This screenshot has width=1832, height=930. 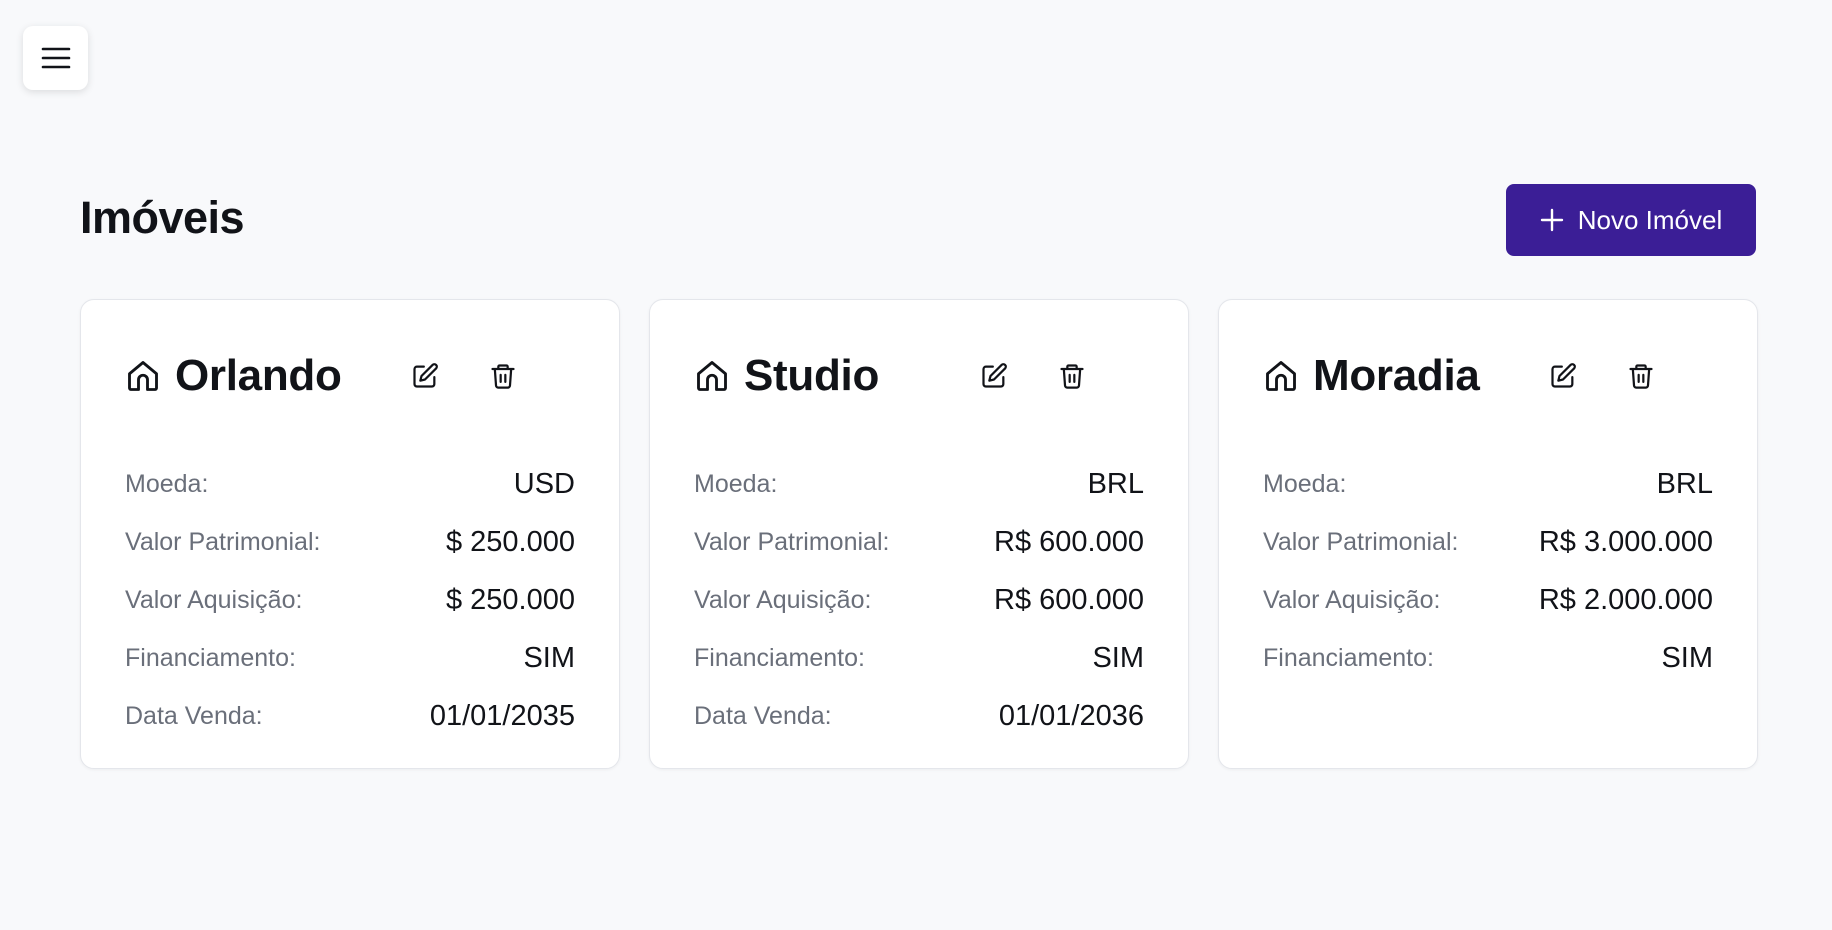 What do you see at coordinates (919, 716) in the screenshot?
I see `detail-row-data-venda: Data Venda: 01/01/2036` at bounding box center [919, 716].